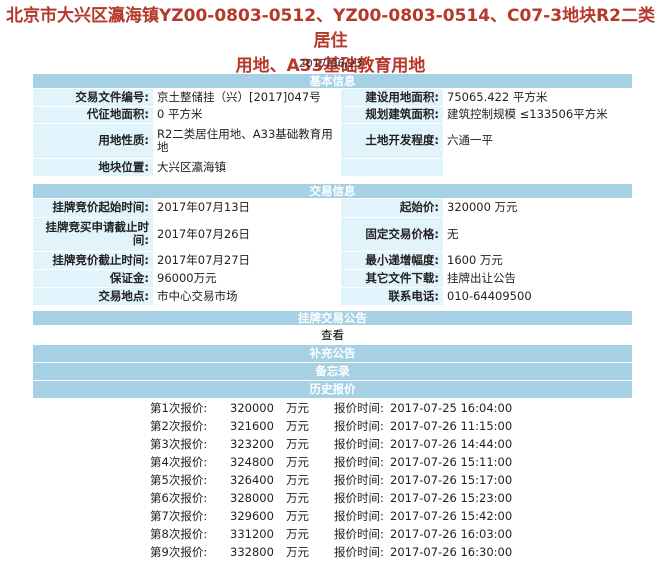  Describe the element at coordinates (332, 191) in the screenshot. I see `section-trade-info-header: 交易信息` at that location.